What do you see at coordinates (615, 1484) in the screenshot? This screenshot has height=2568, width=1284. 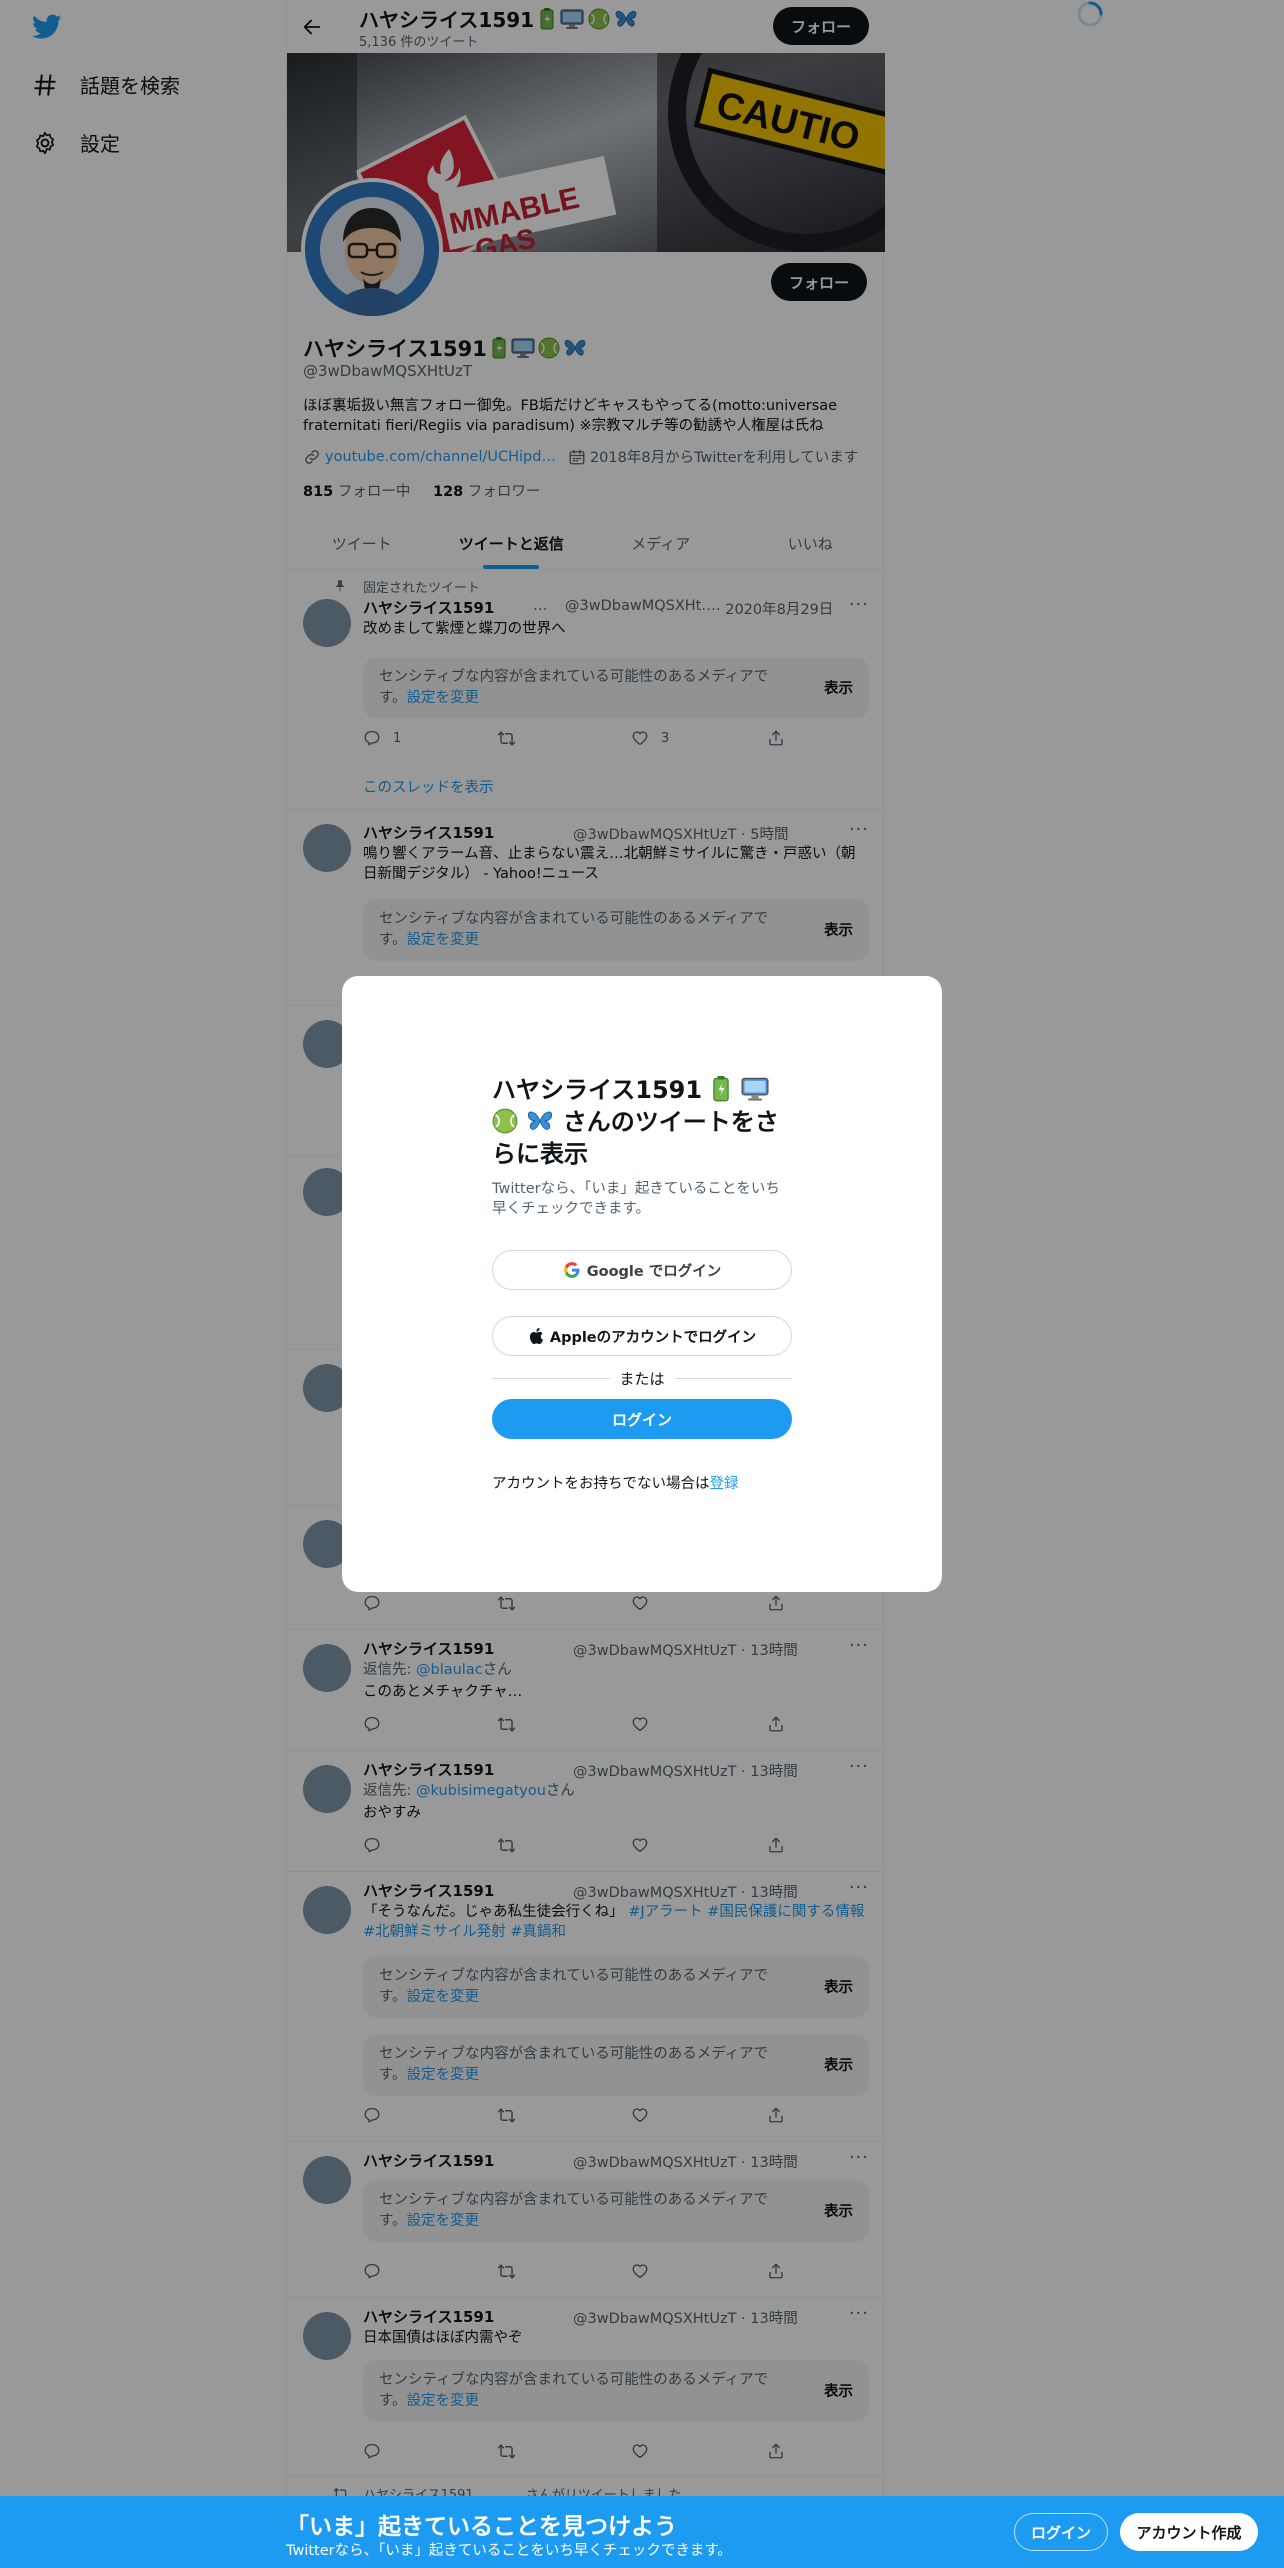 I see `register-prompt: アカウントをお持ちでない場合は登録` at bounding box center [615, 1484].